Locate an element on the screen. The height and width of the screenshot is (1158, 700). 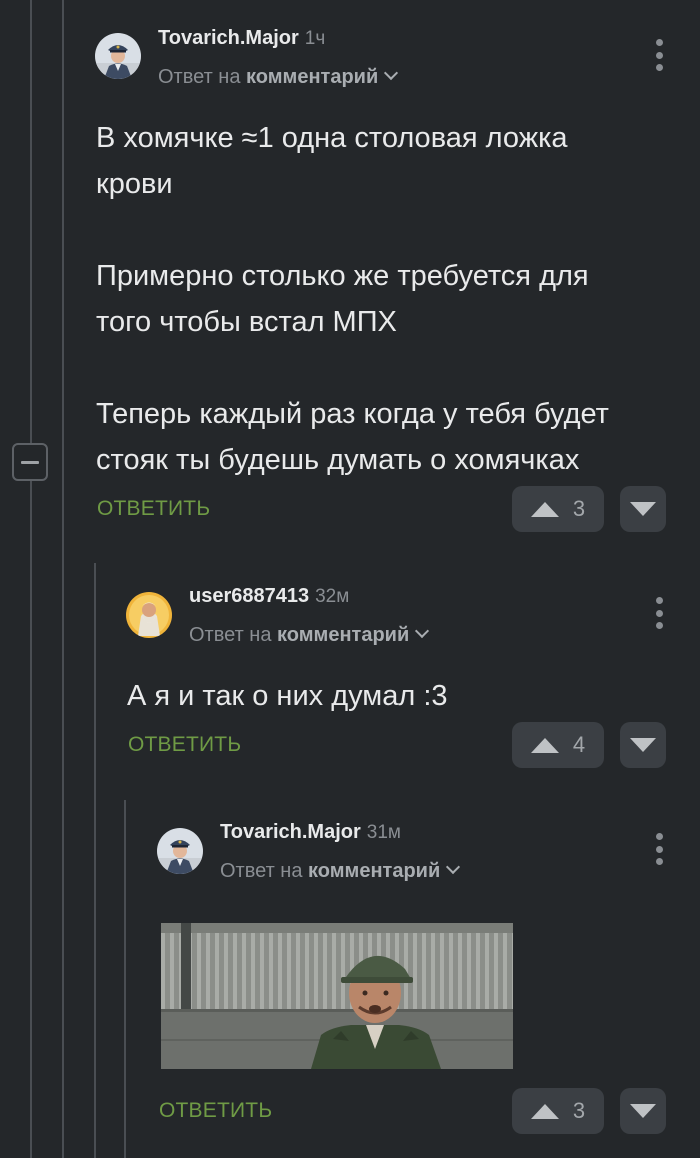
comment-body: А я и так о них думал :3 is located at coordinates (287, 696).